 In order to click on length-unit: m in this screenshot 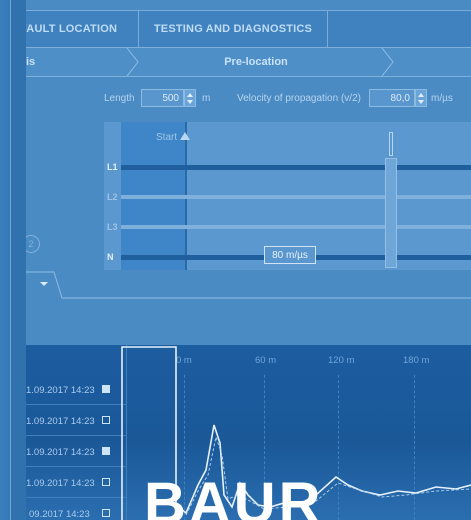, I will do `click(206, 98)`.